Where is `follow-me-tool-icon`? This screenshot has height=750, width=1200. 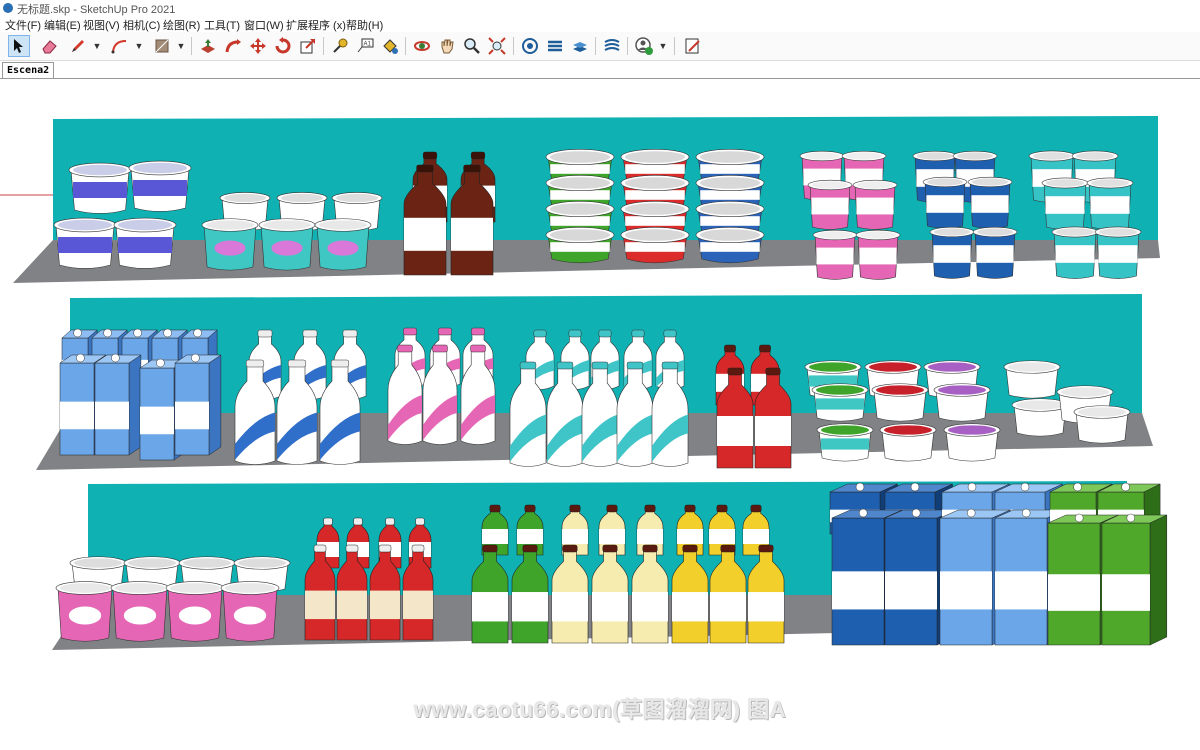 follow-me-tool-icon is located at coordinates (233, 46).